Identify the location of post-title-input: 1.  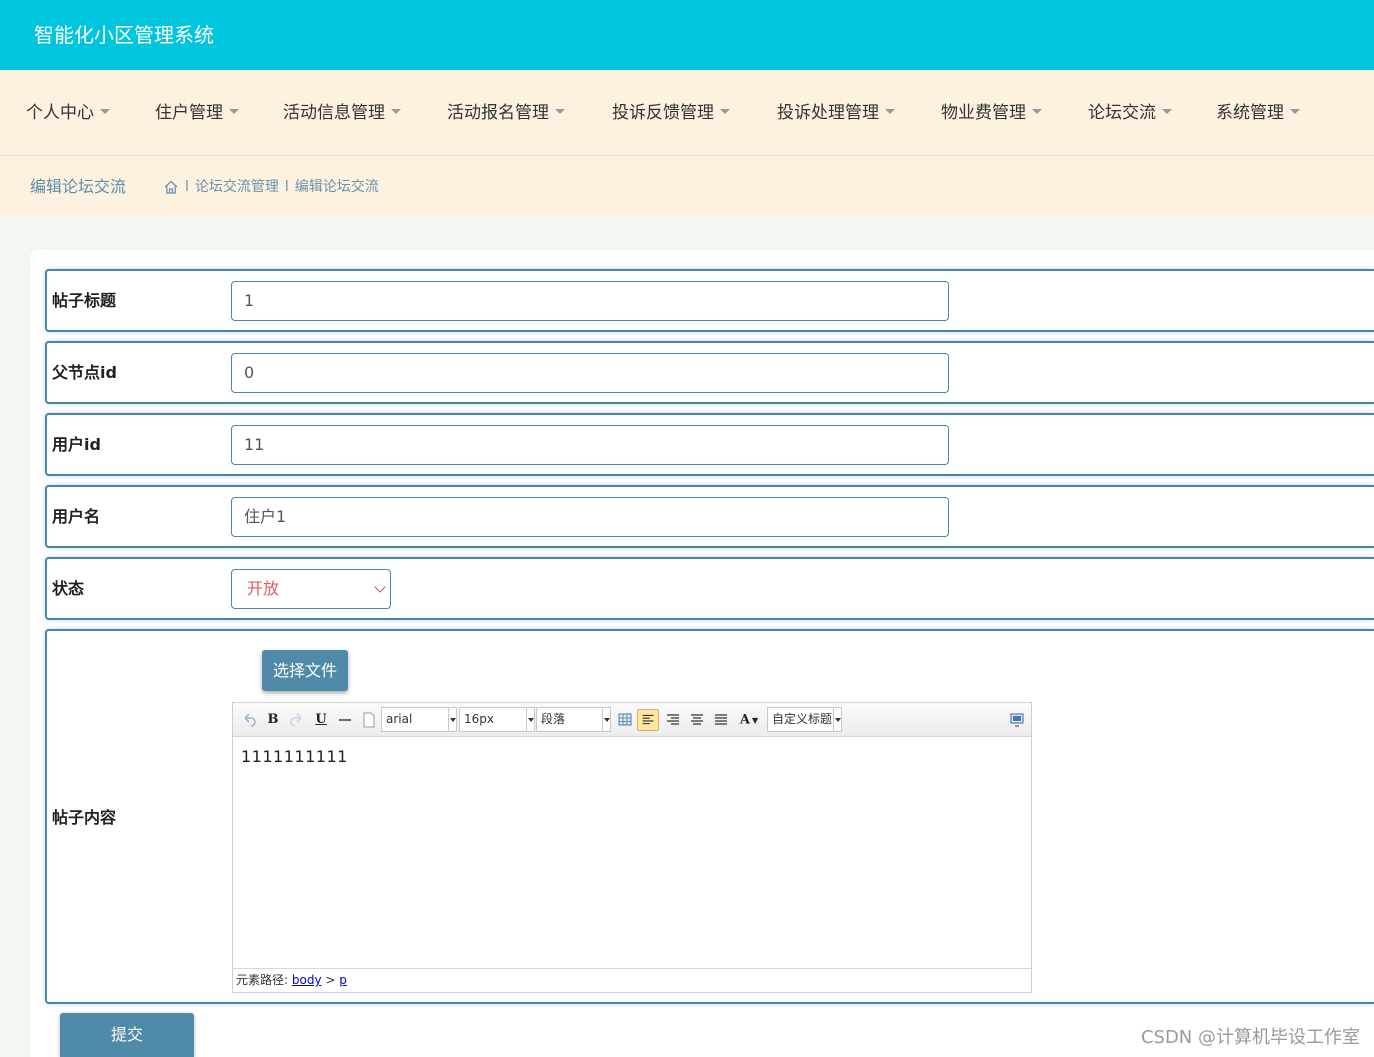
(590, 301).